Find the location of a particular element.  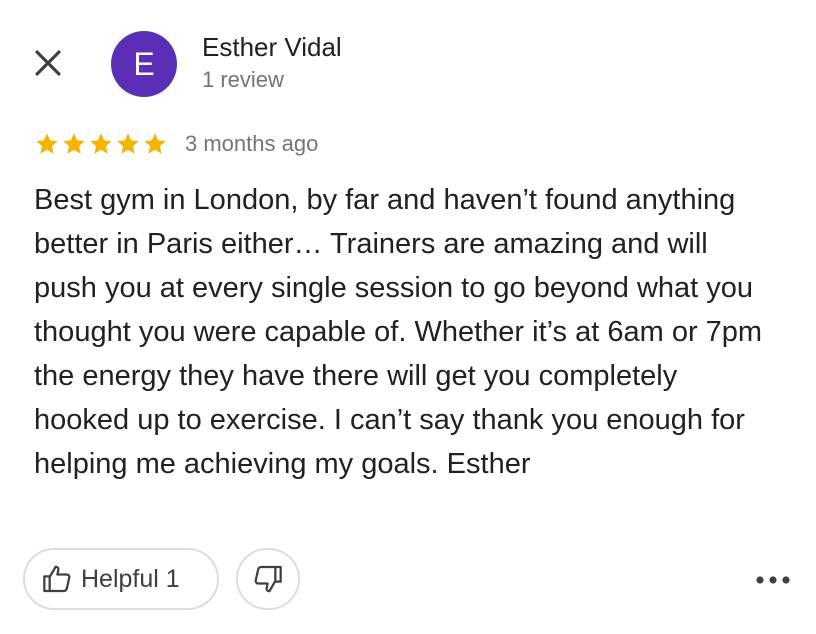

helpful-label: Helpful 1 is located at coordinates (130, 578).